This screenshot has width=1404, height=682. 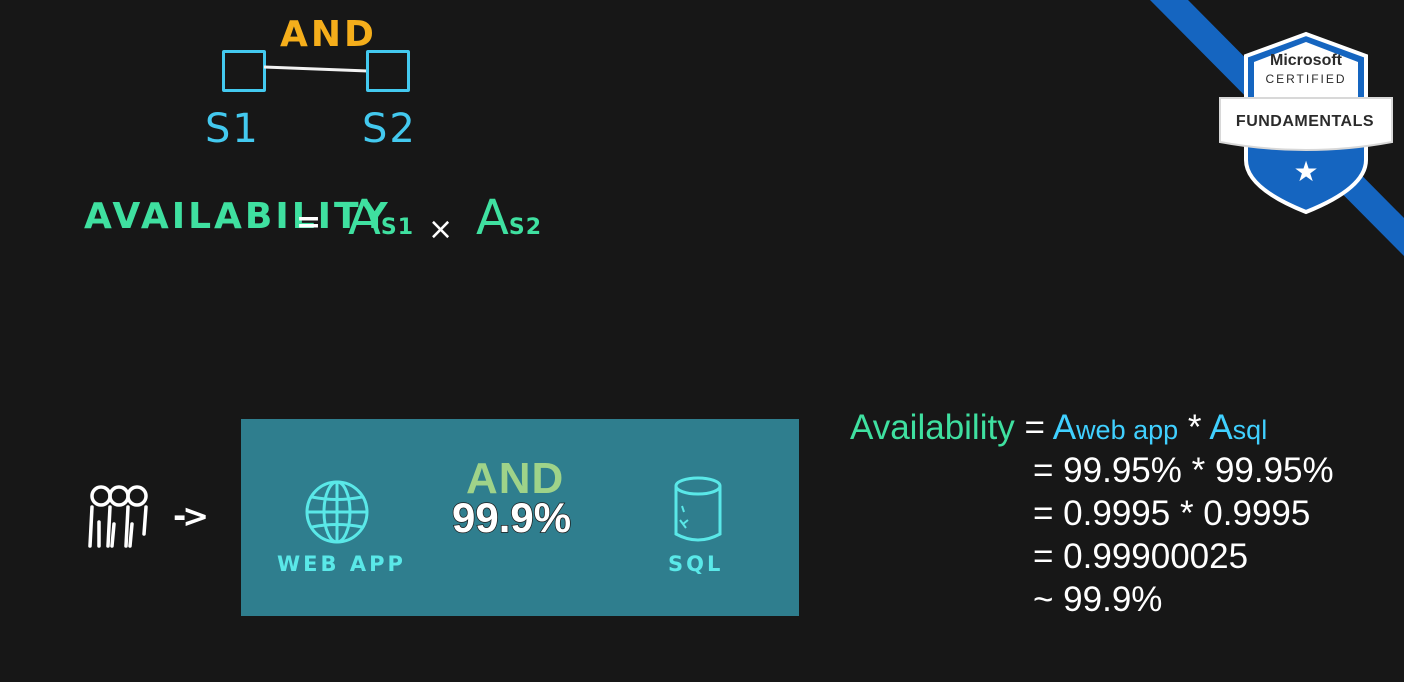 I want to click on equals-sign: =, so click(x=309, y=222).